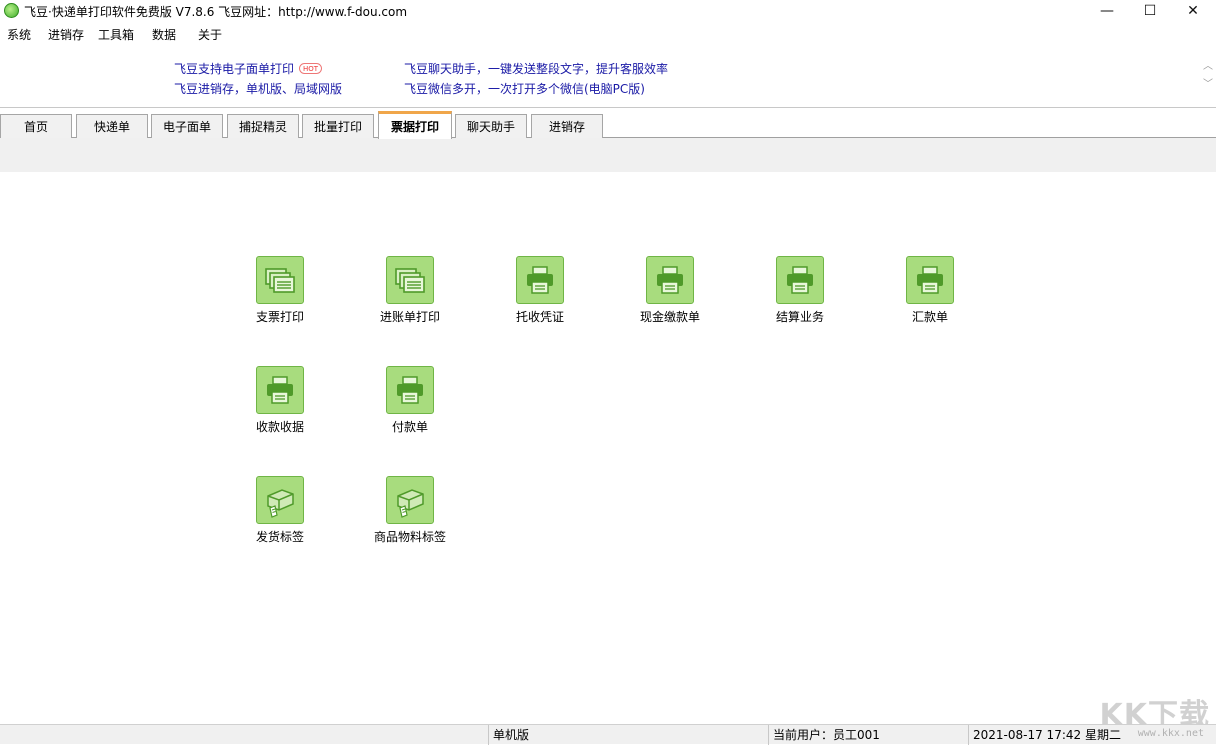 The height and width of the screenshot is (745, 1216). I want to click on watermark-url: www.kkx.net, so click(1170, 733).